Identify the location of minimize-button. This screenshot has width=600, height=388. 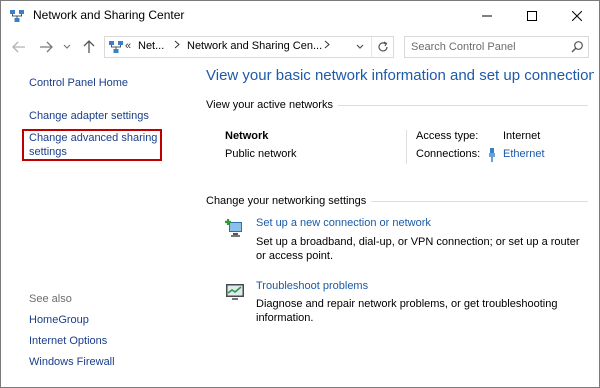
(486, 15).